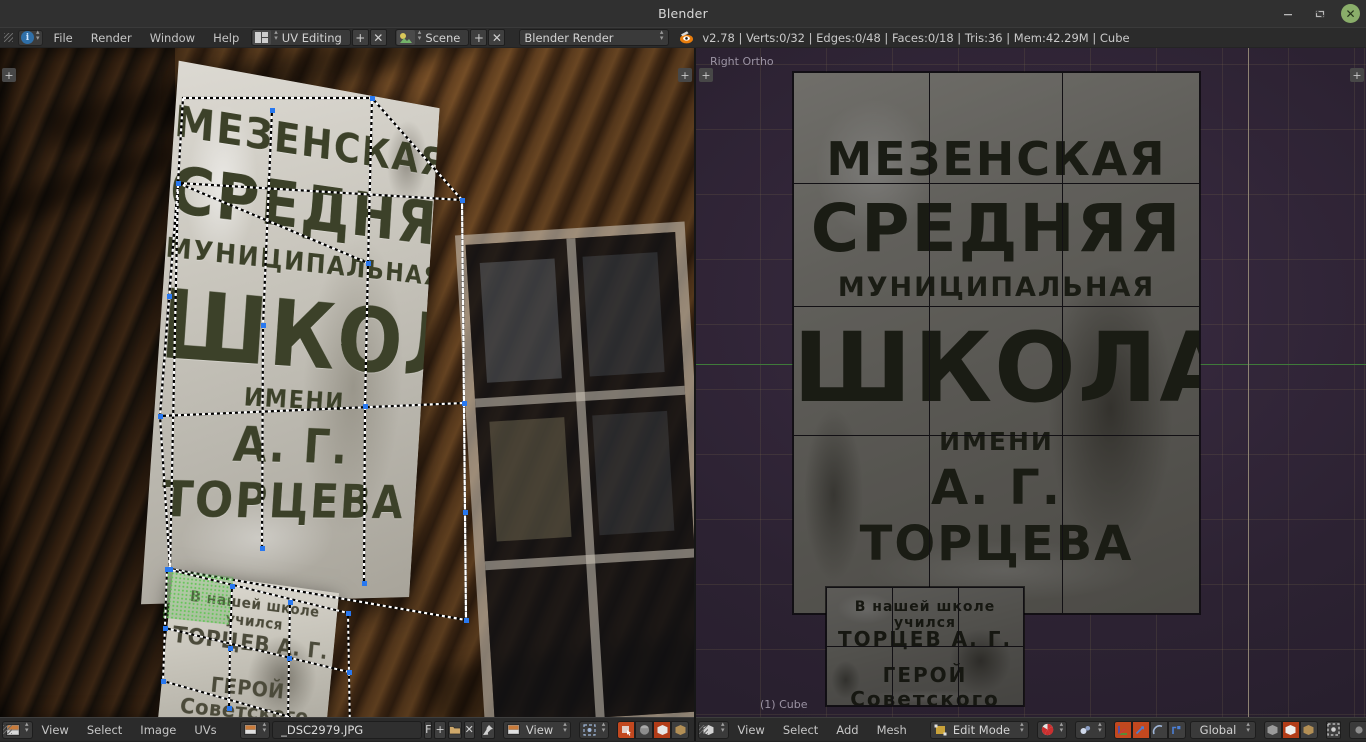 Image resolution: width=1366 pixels, height=742 pixels. Describe the element at coordinates (455, 730) in the screenshot. I see `open-image-button` at that location.